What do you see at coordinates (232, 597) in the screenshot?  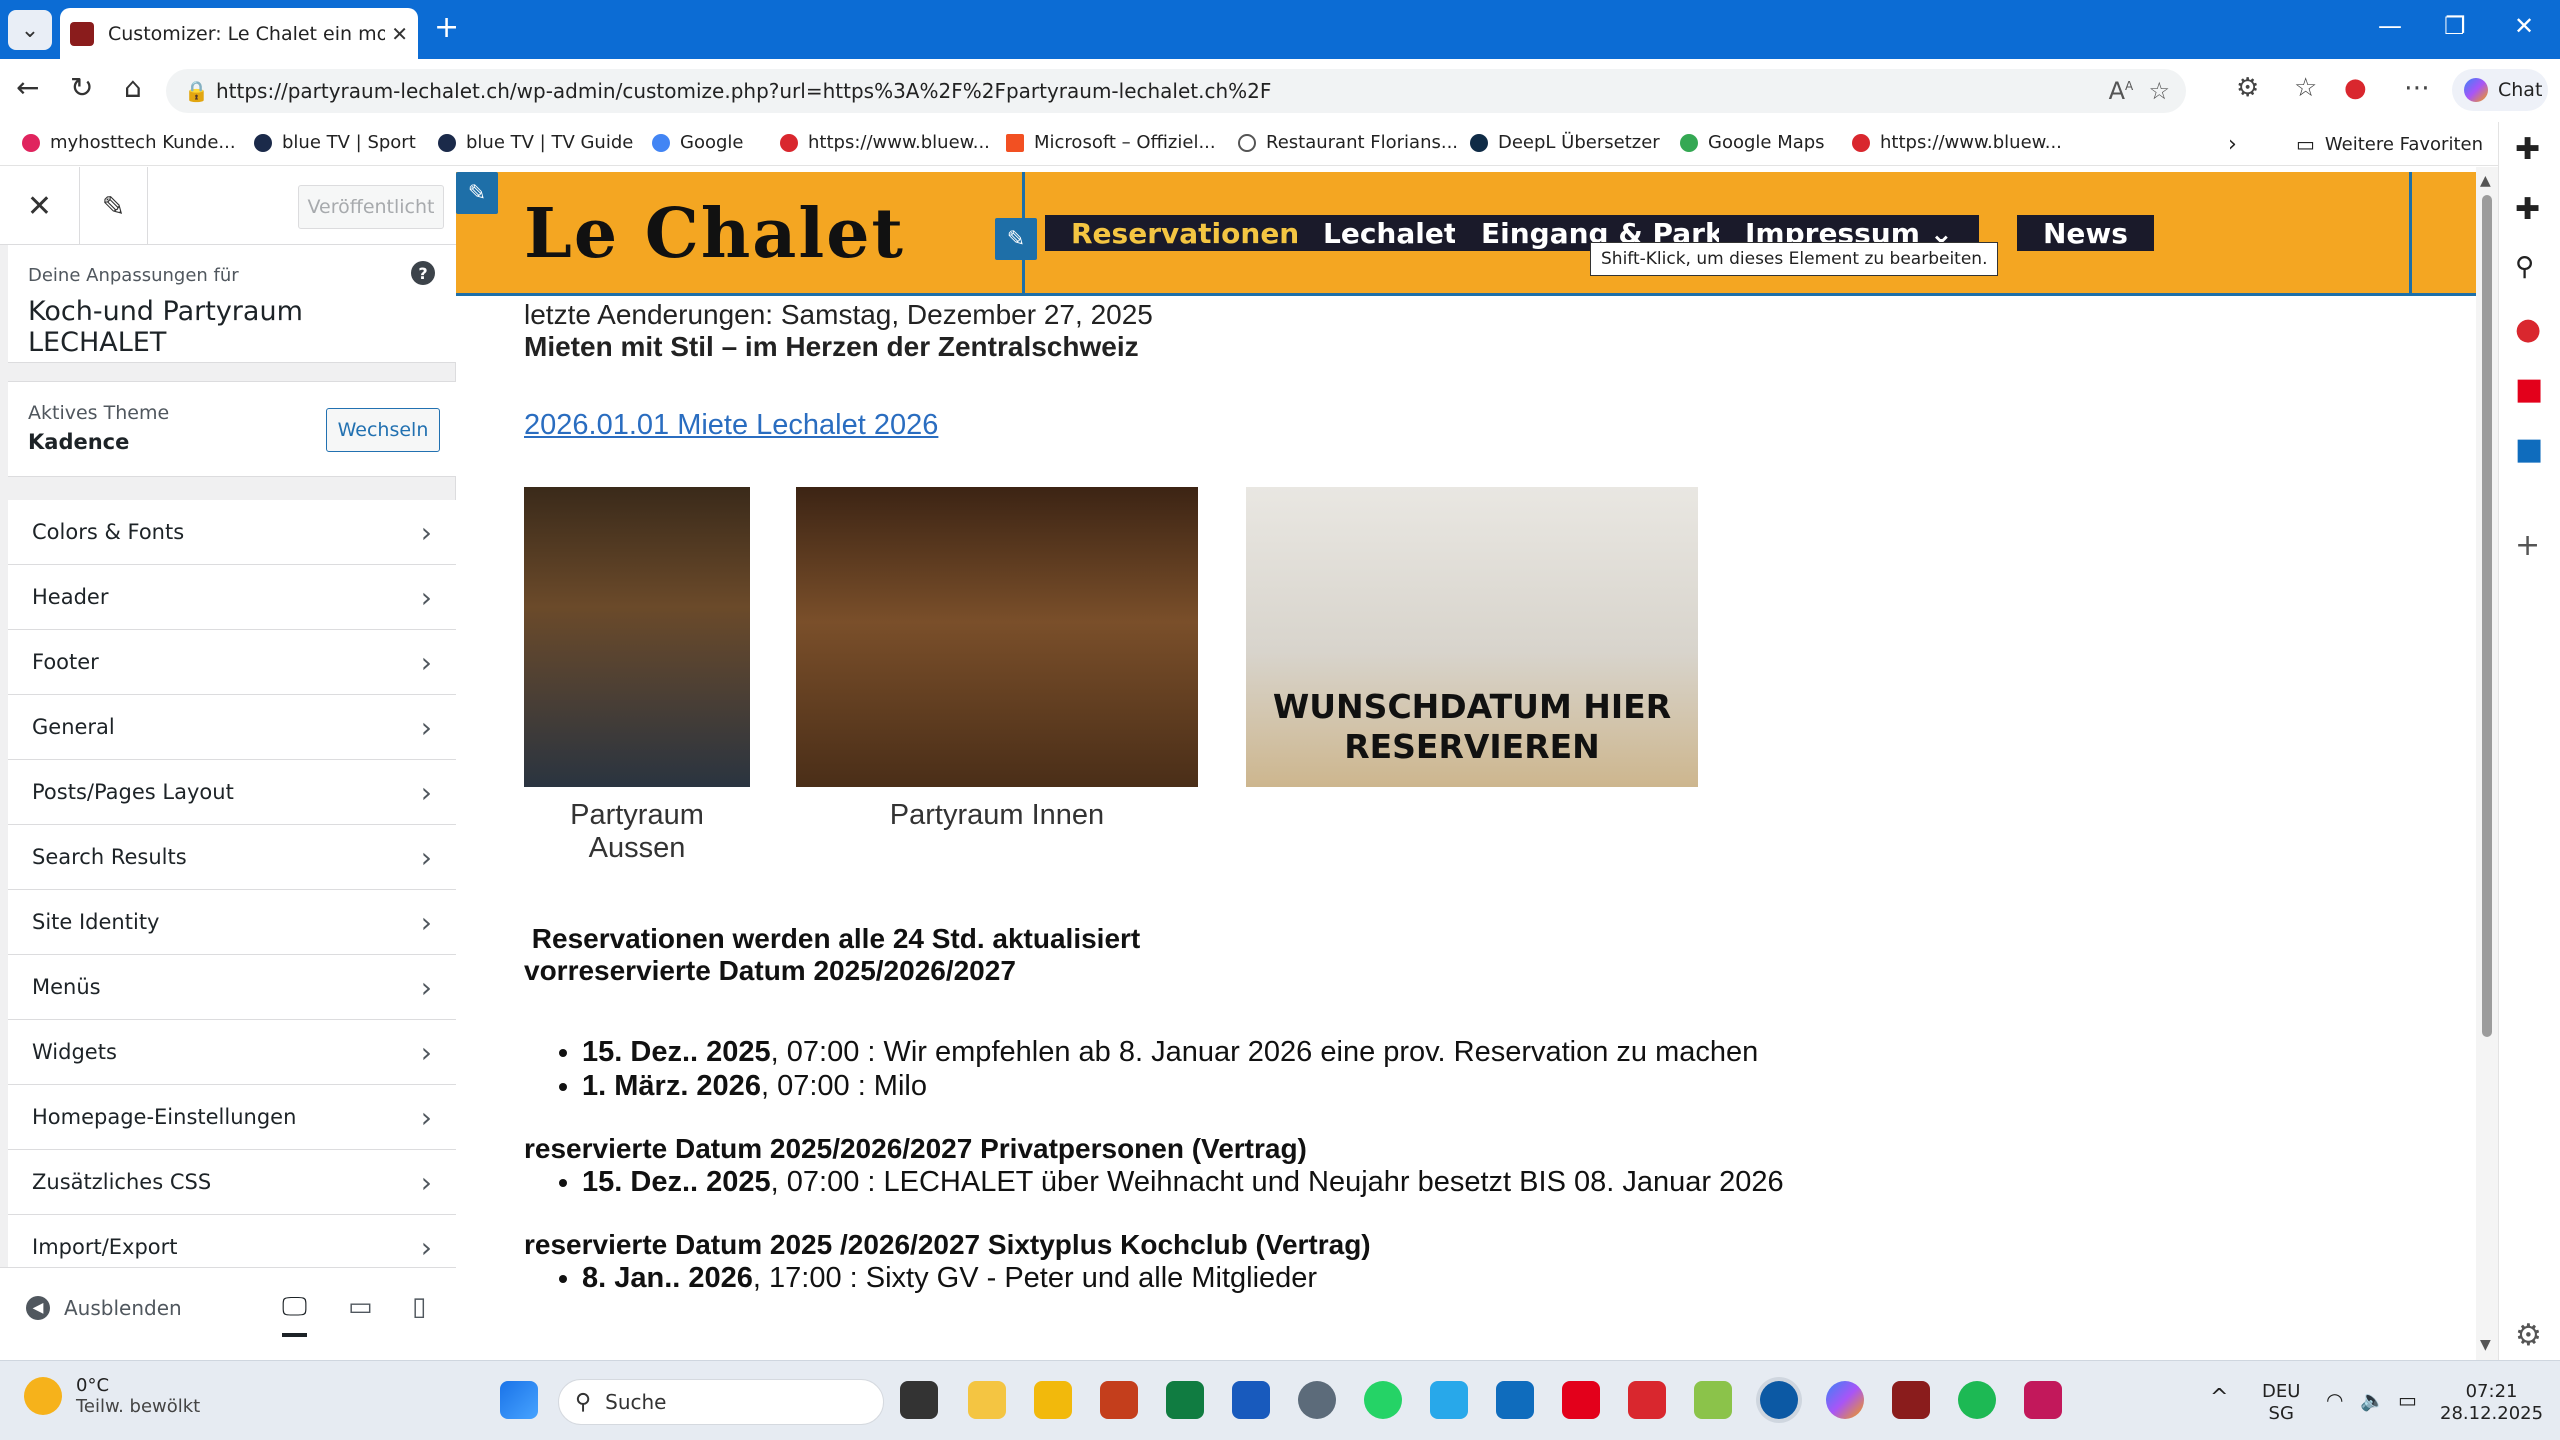 I see `menu-header: Header ›` at bounding box center [232, 597].